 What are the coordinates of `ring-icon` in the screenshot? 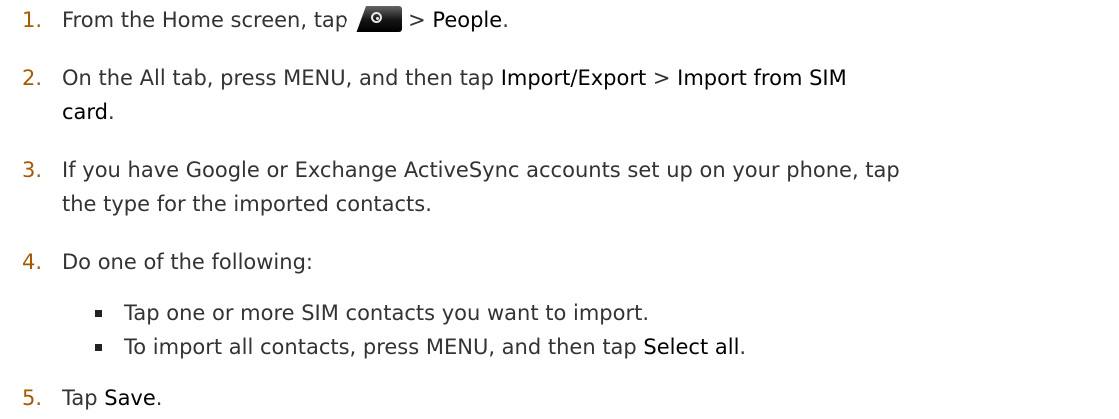 It's located at (377, 17).